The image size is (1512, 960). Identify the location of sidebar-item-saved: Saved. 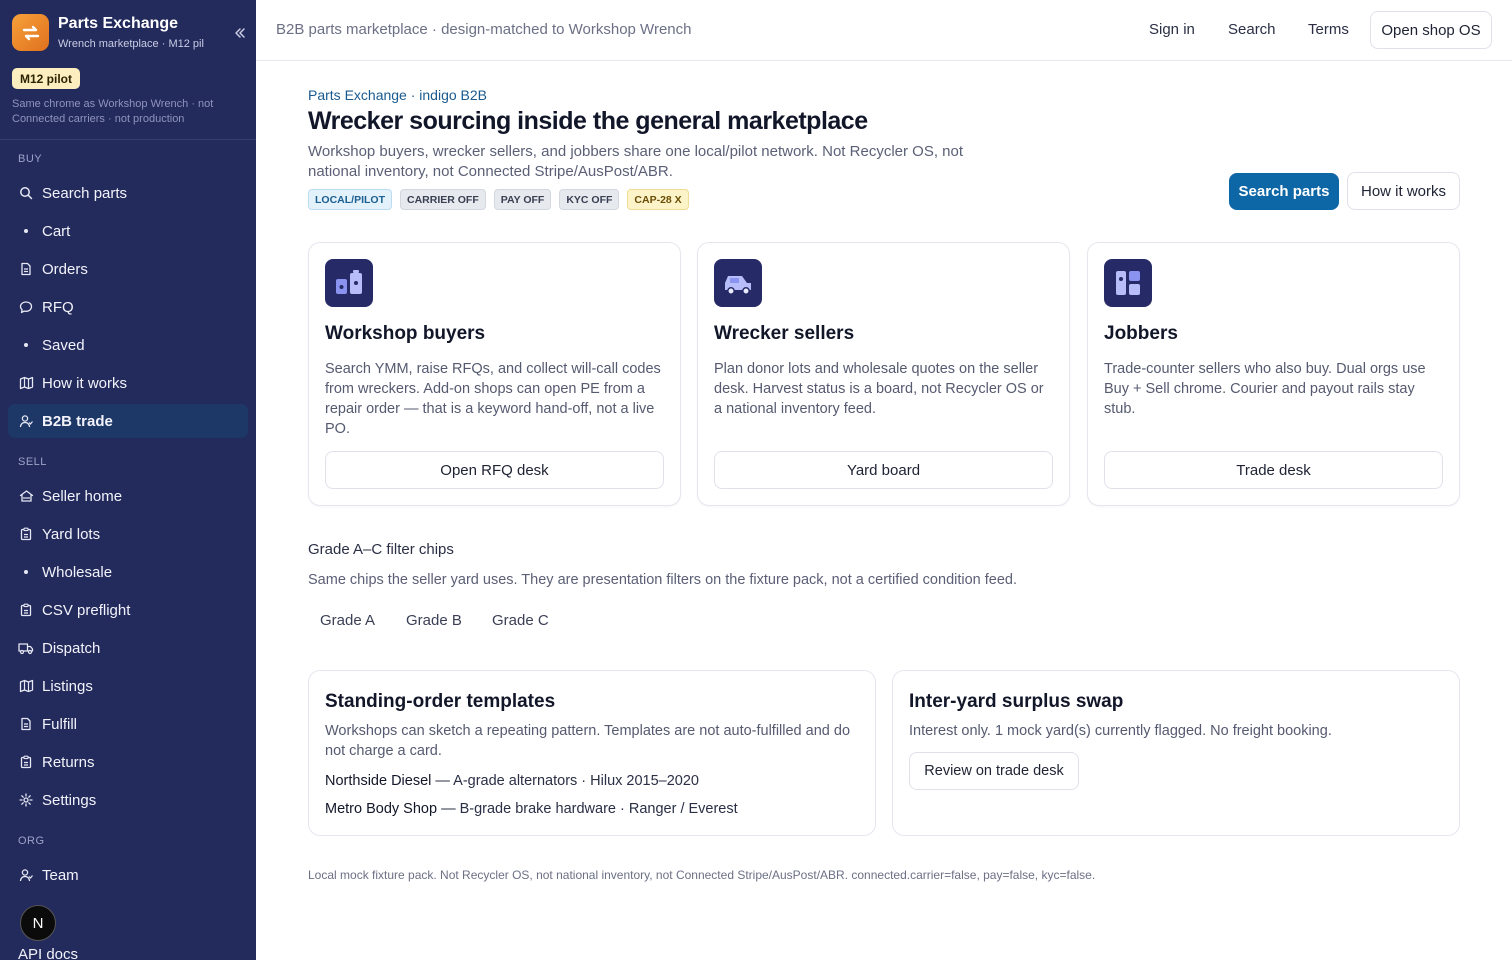
(128, 345).